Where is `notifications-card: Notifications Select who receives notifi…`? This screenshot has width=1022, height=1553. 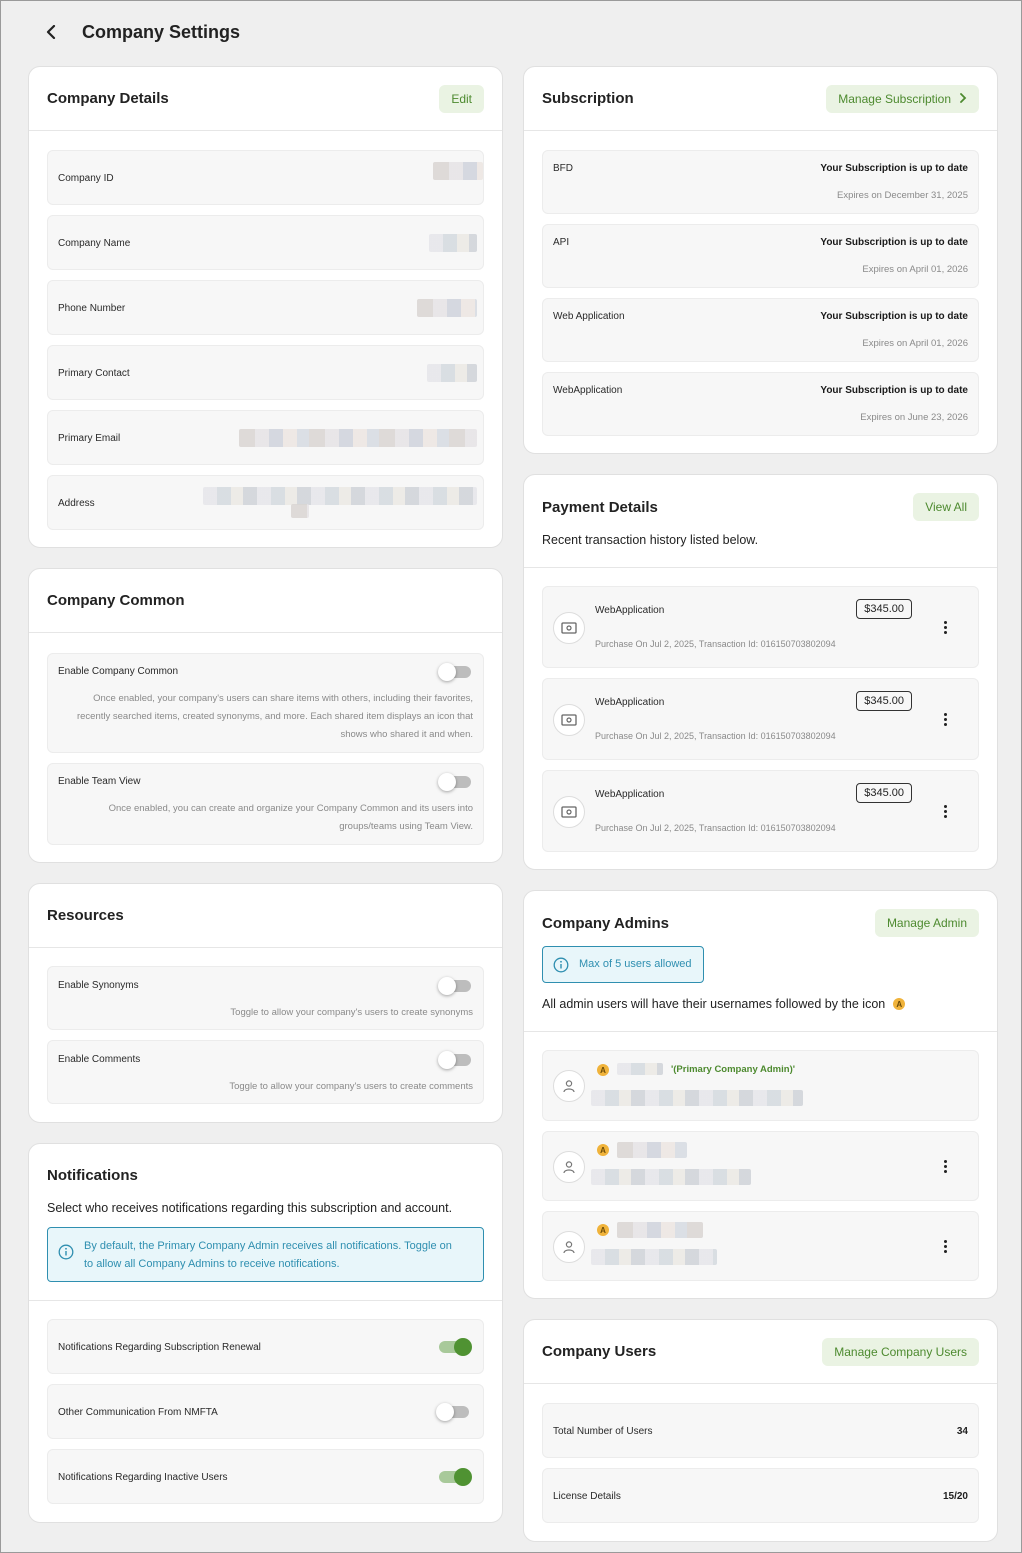 notifications-card: Notifications Select who receives notifi… is located at coordinates (265, 1333).